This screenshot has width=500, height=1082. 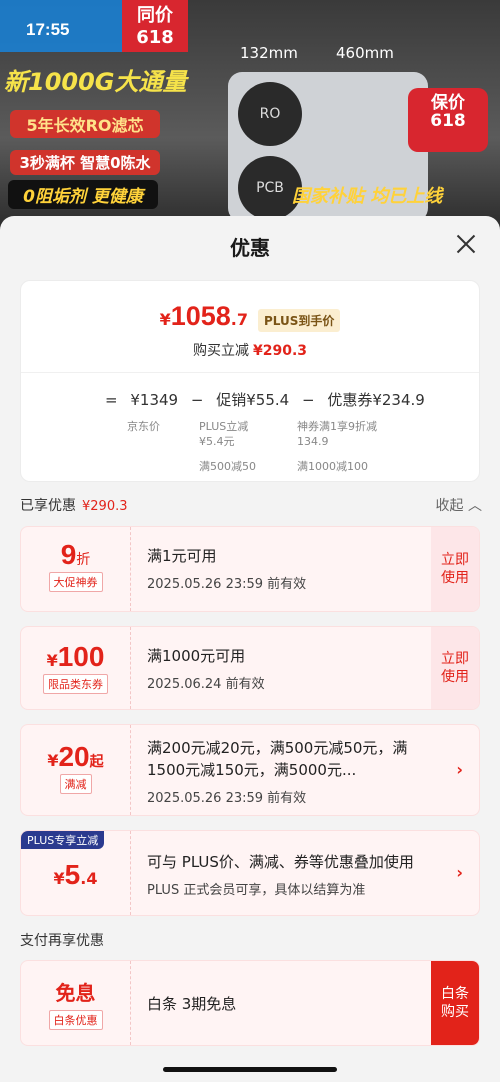 What do you see at coordinates (75, 684) in the screenshot?
I see `coupon-type-tag: 限品类东券` at bounding box center [75, 684].